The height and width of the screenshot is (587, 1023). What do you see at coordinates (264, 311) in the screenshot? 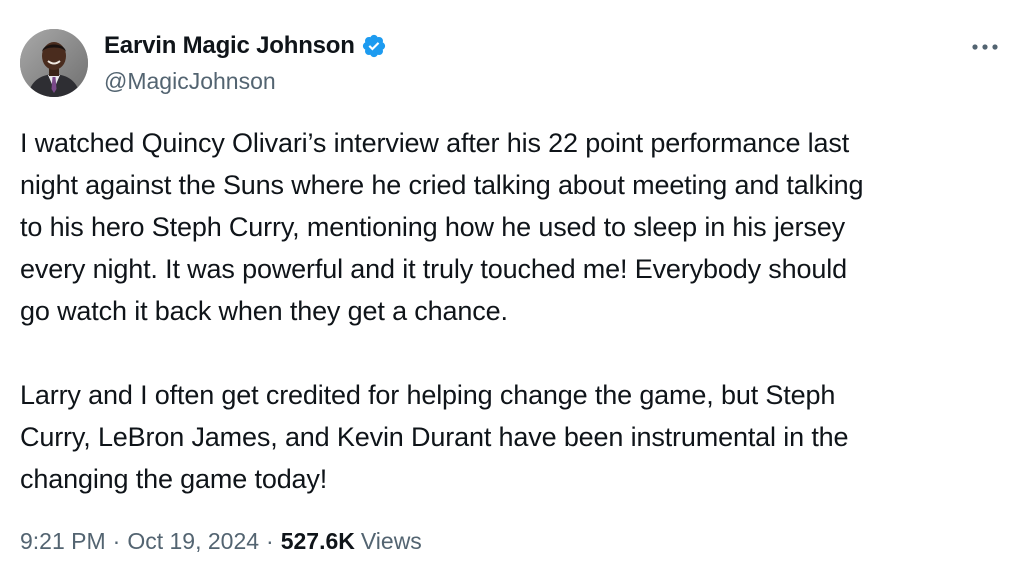
I see `tweet-line: go watch it back when they get a chance.` at bounding box center [264, 311].